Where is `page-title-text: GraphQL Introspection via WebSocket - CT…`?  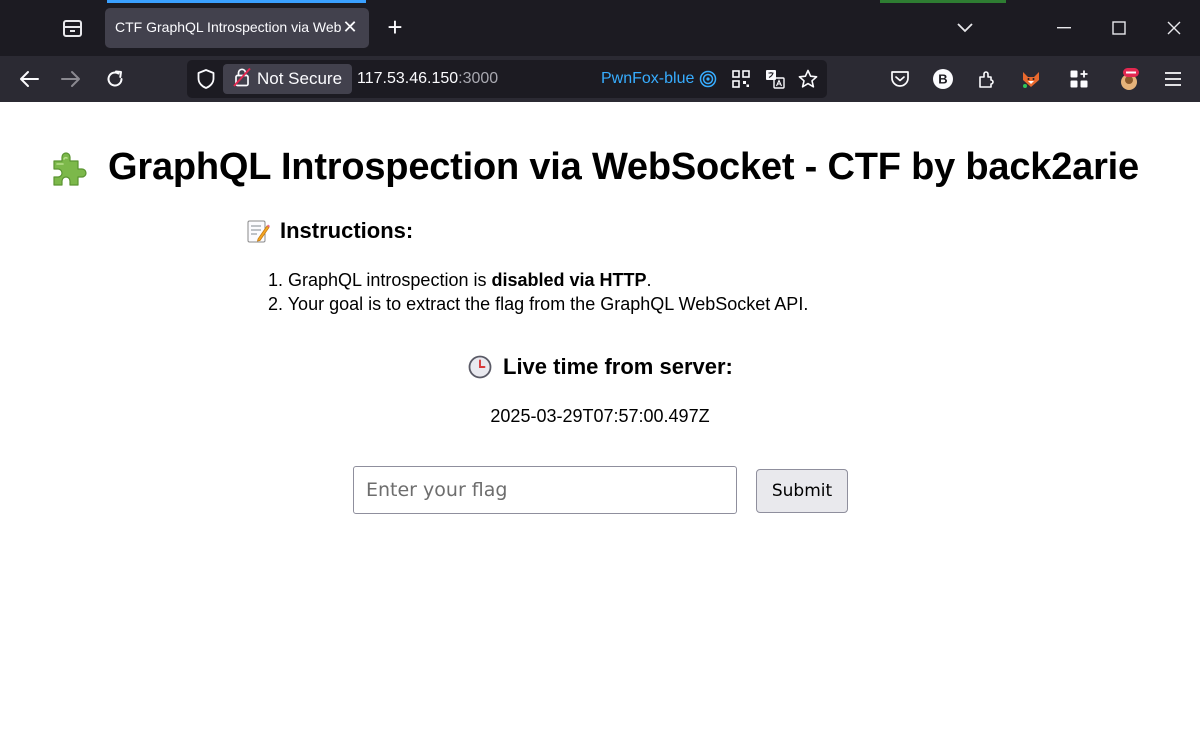
page-title-text: GraphQL Introspection via WebSocket - CT… is located at coordinates (623, 167).